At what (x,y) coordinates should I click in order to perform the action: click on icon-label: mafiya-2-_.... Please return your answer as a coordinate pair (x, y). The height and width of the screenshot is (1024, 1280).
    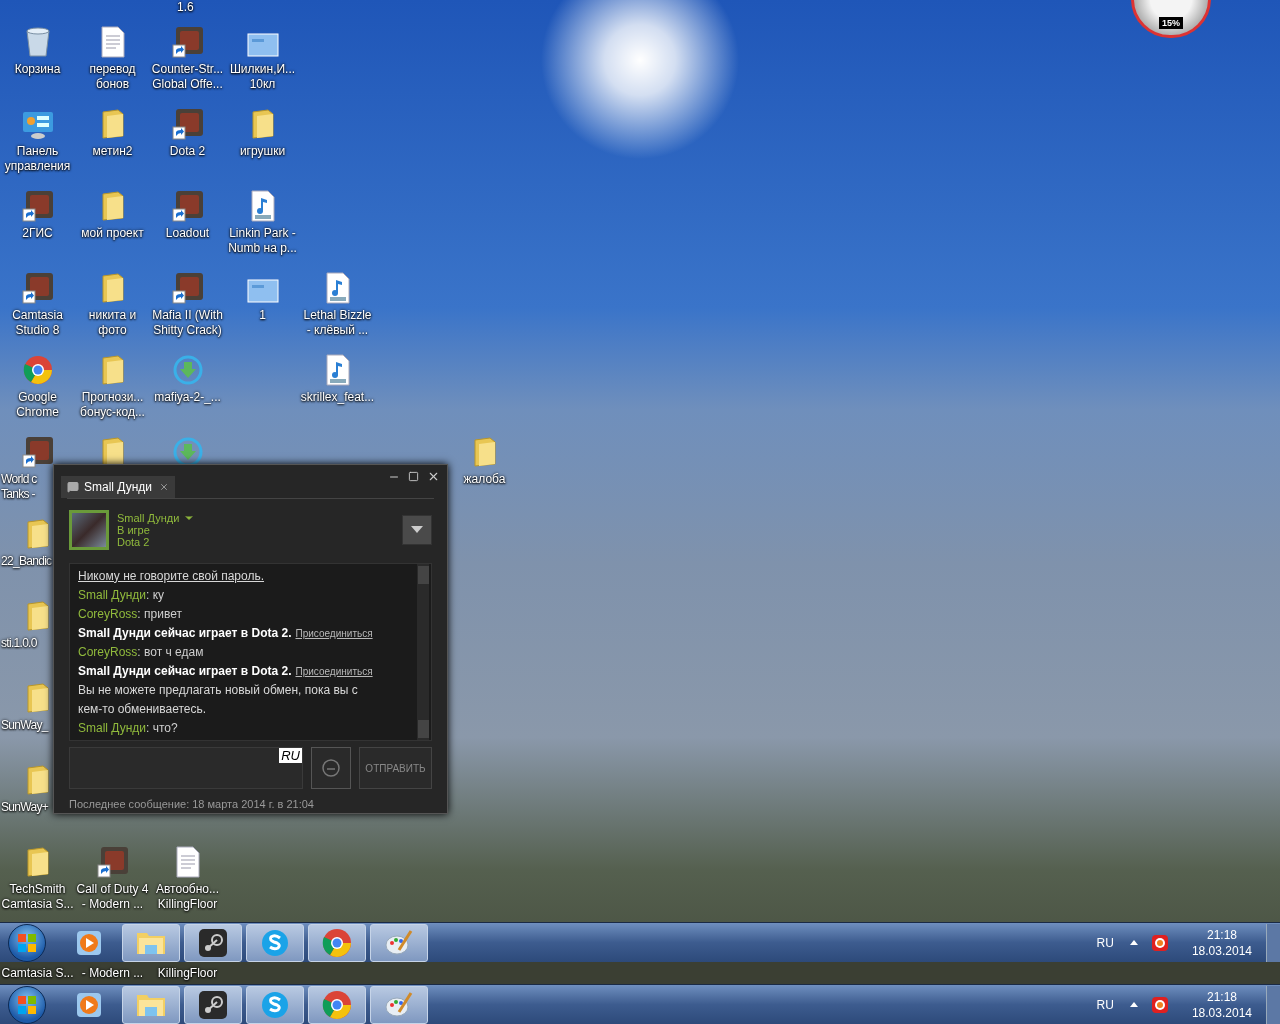
    Looking at the image, I should click on (187, 397).